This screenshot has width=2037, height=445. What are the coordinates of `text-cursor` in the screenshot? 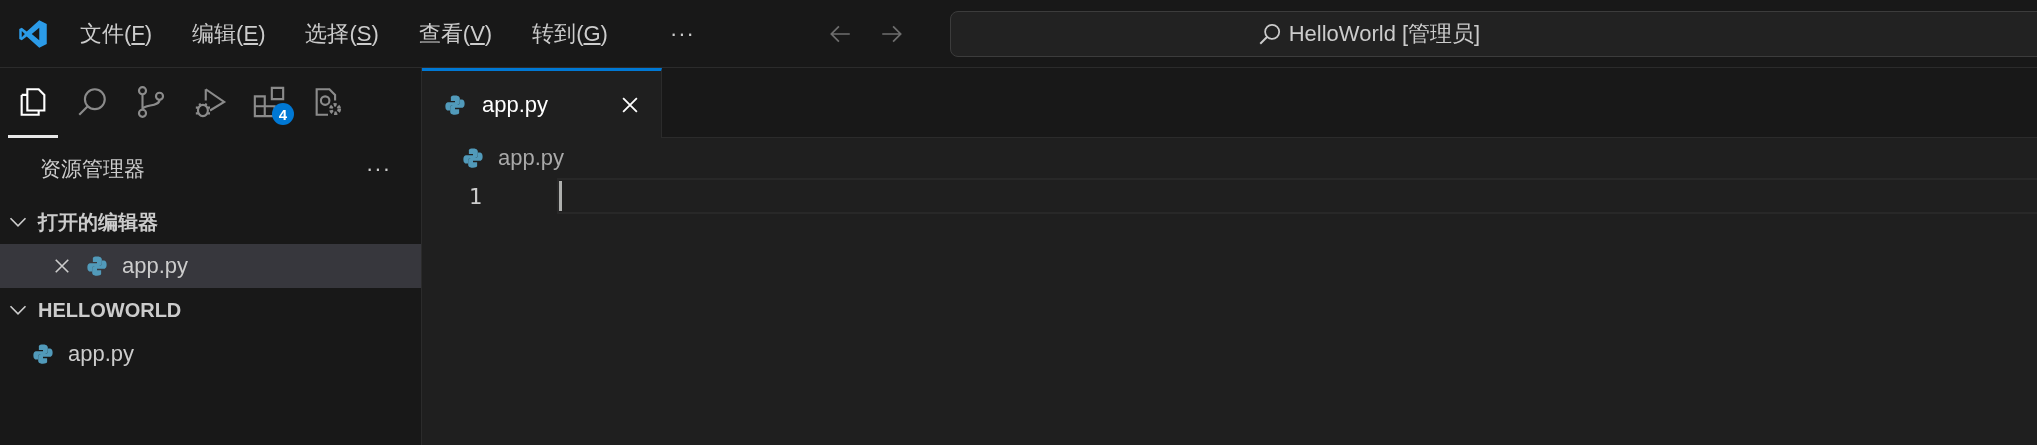 It's located at (560, 196).